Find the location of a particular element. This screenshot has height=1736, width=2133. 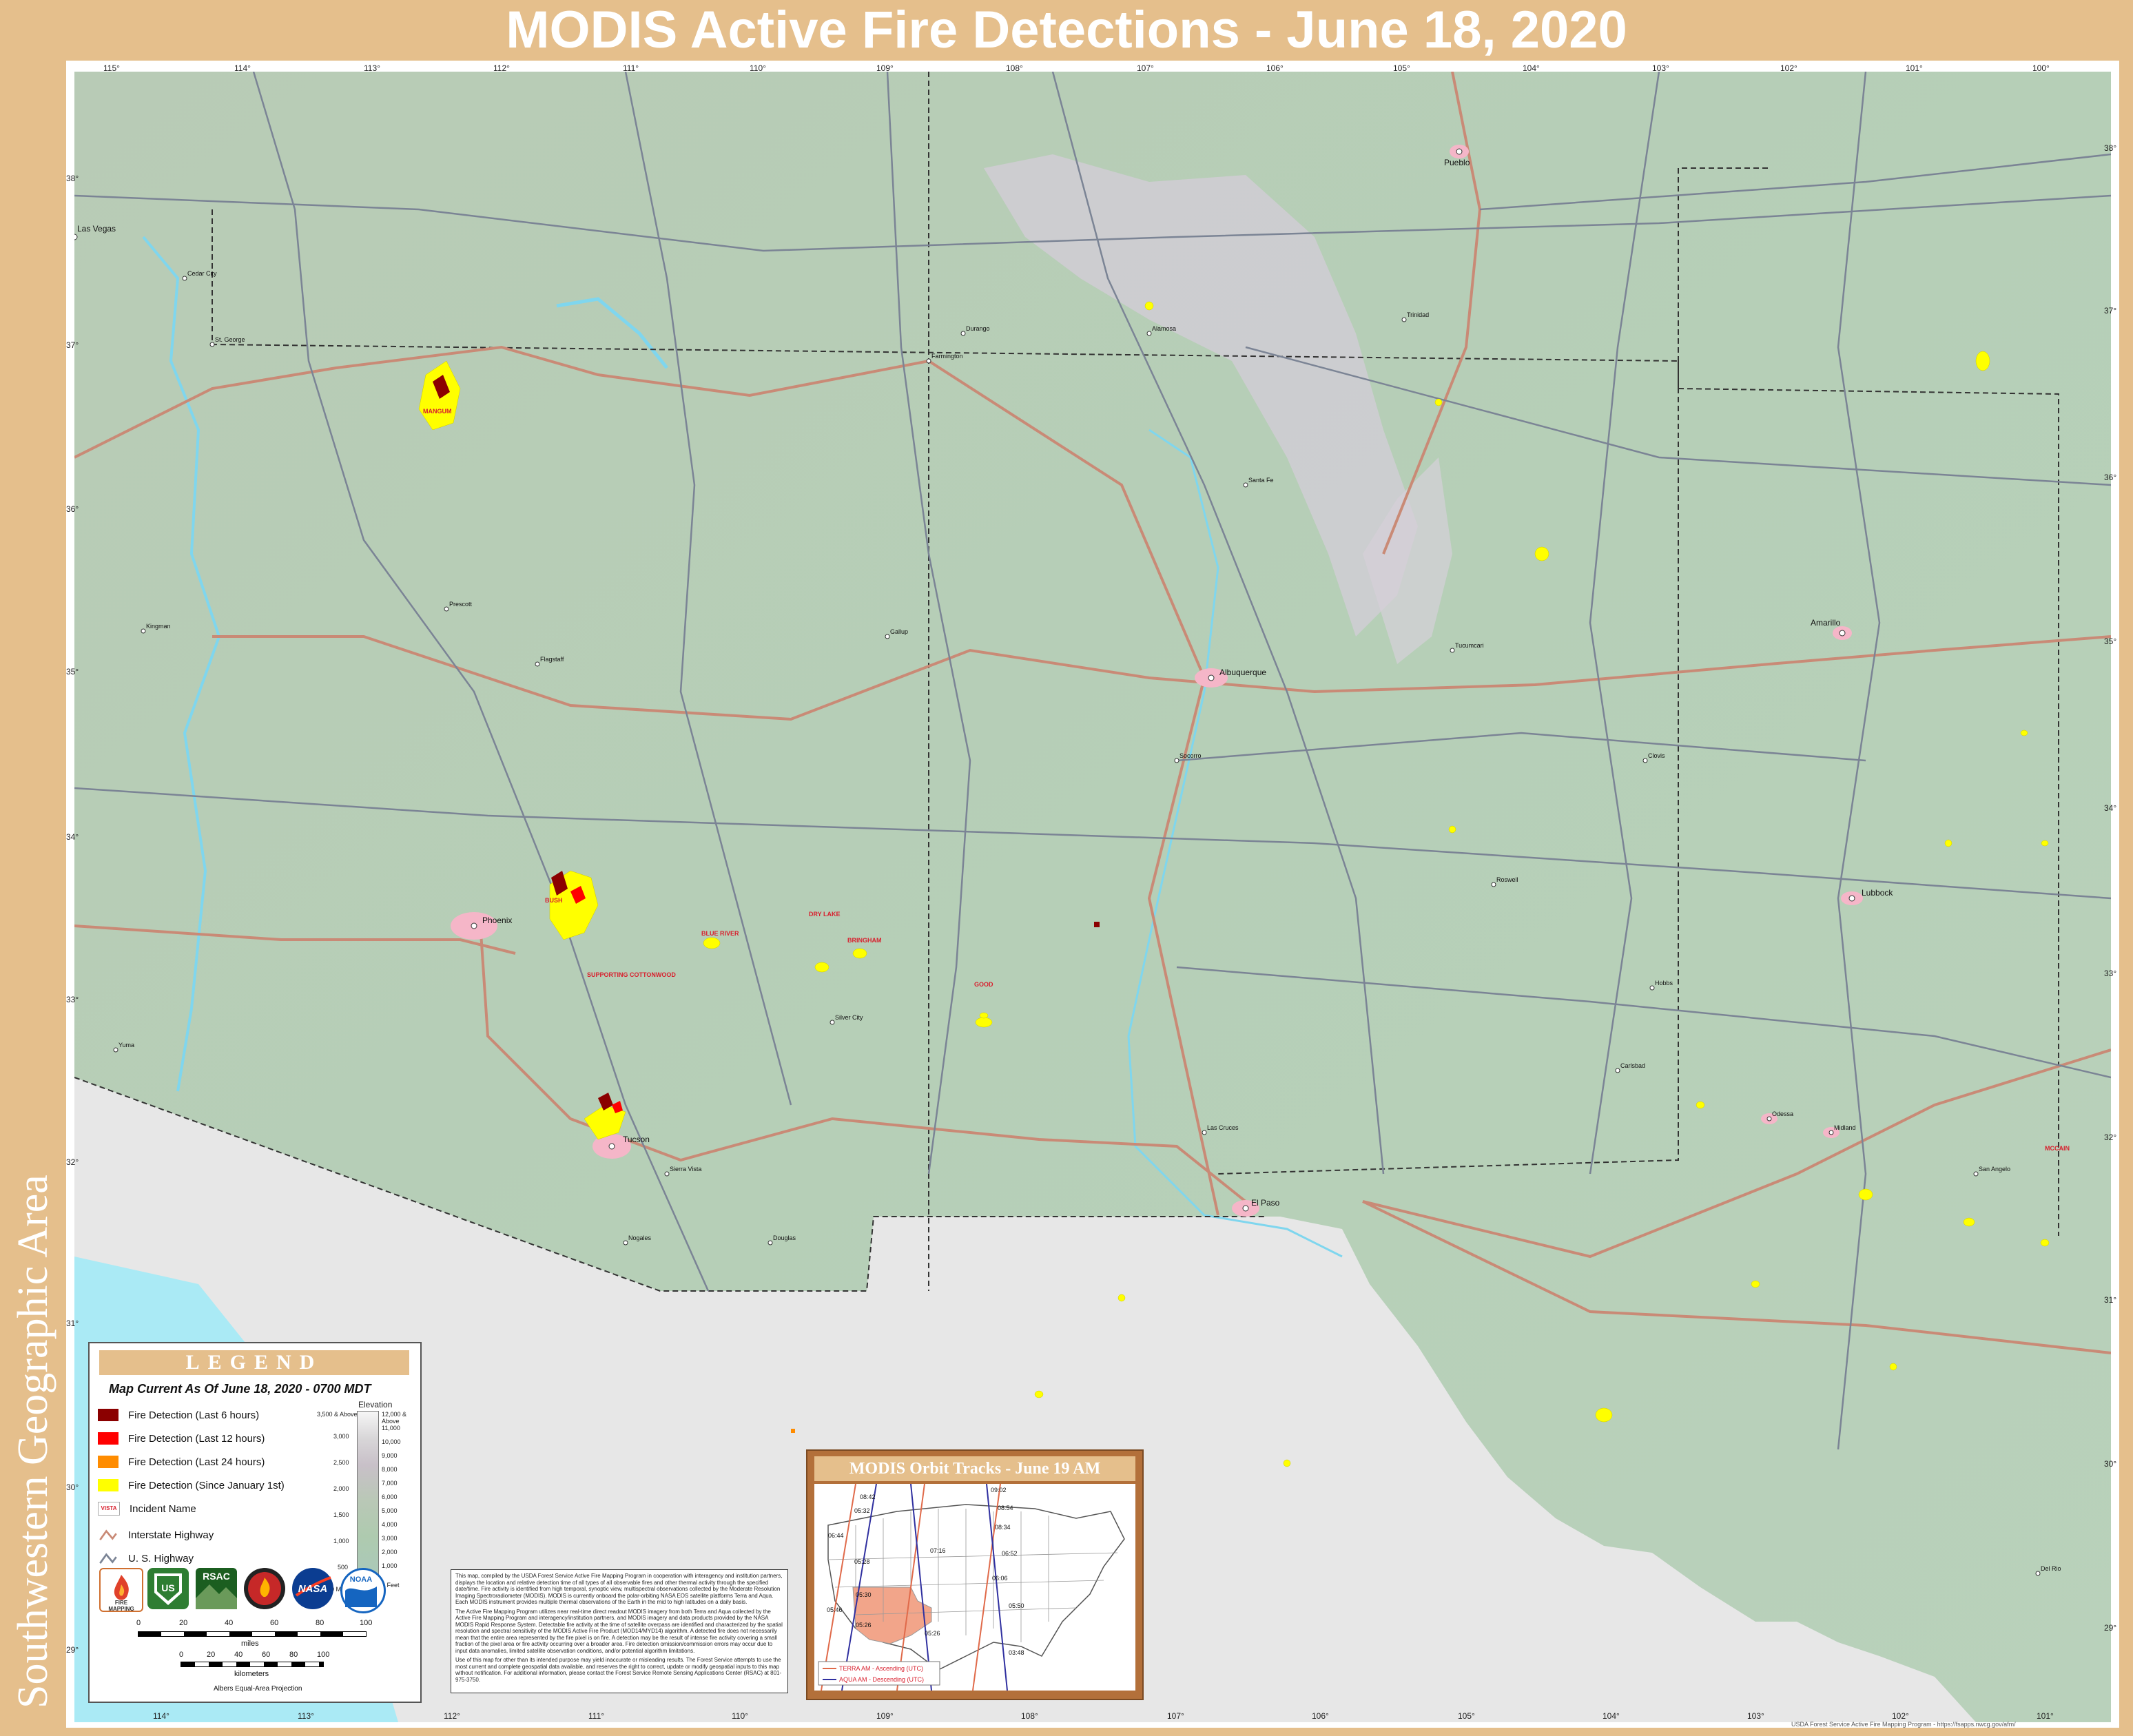

rsac-logo: RSAC is located at coordinates (217, 1588).